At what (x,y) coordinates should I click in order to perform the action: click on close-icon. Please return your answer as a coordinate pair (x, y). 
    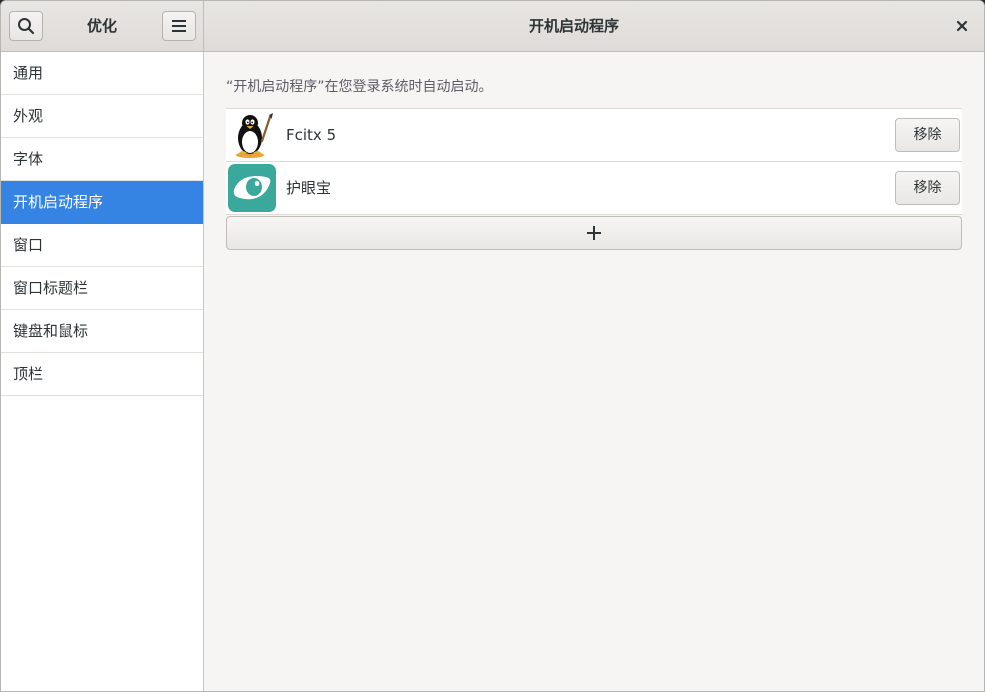
    Looking at the image, I should click on (962, 26).